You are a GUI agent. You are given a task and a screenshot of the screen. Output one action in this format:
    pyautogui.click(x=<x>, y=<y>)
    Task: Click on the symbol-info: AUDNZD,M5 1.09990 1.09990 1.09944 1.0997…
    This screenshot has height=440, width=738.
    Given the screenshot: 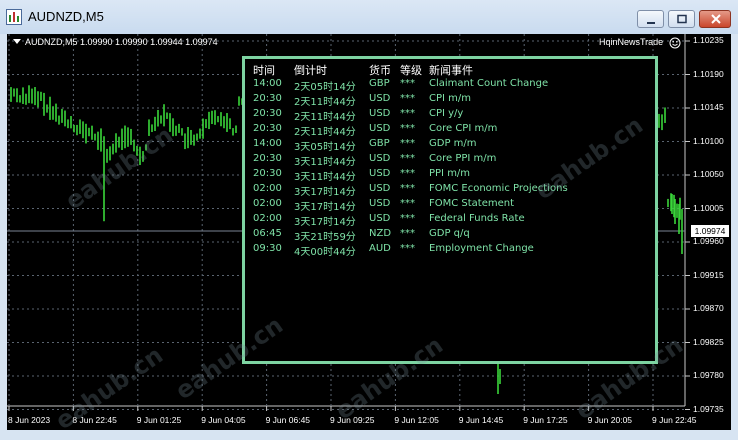 What is the action you would take?
    pyautogui.click(x=115, y=42)
    